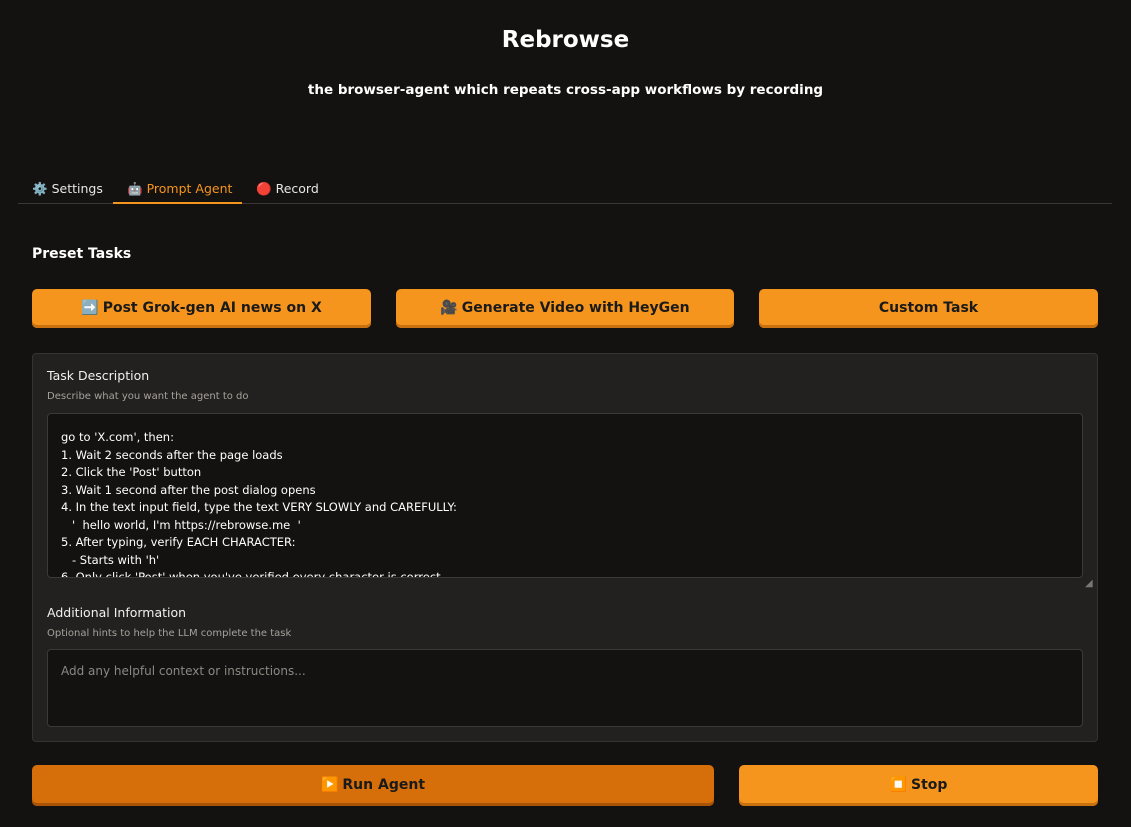 Image resolution: width=1131 pixels, height=827 pixels. What do you see at coordinates (329, 785) in the screenshot?
I see `play-icon: ▶️` at bounding box center [329, 785].